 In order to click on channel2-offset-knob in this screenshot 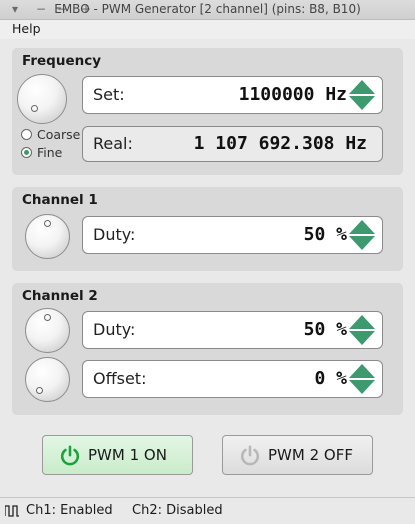, I will do `click(47, 379)`.